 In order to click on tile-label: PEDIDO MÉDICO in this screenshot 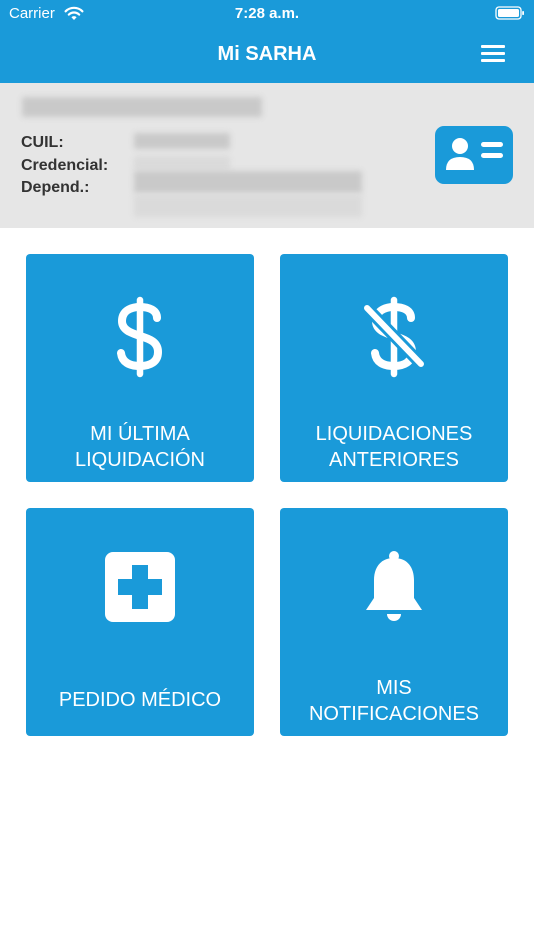, I will do `click(140, 700)`.